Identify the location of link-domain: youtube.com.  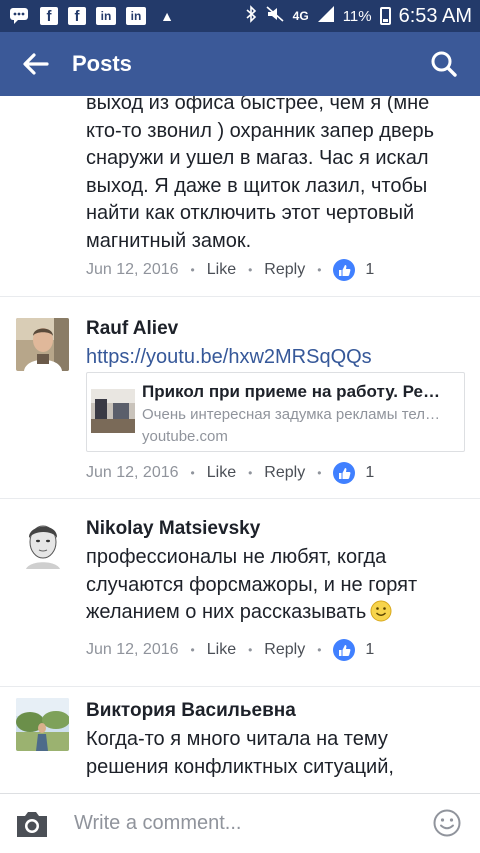
(185, 436).